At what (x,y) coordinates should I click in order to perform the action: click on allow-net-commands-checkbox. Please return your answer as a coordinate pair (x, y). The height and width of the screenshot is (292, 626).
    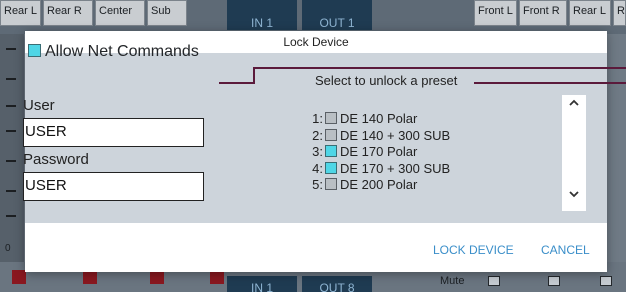
    Looking at the image, I should click on (34, 50).